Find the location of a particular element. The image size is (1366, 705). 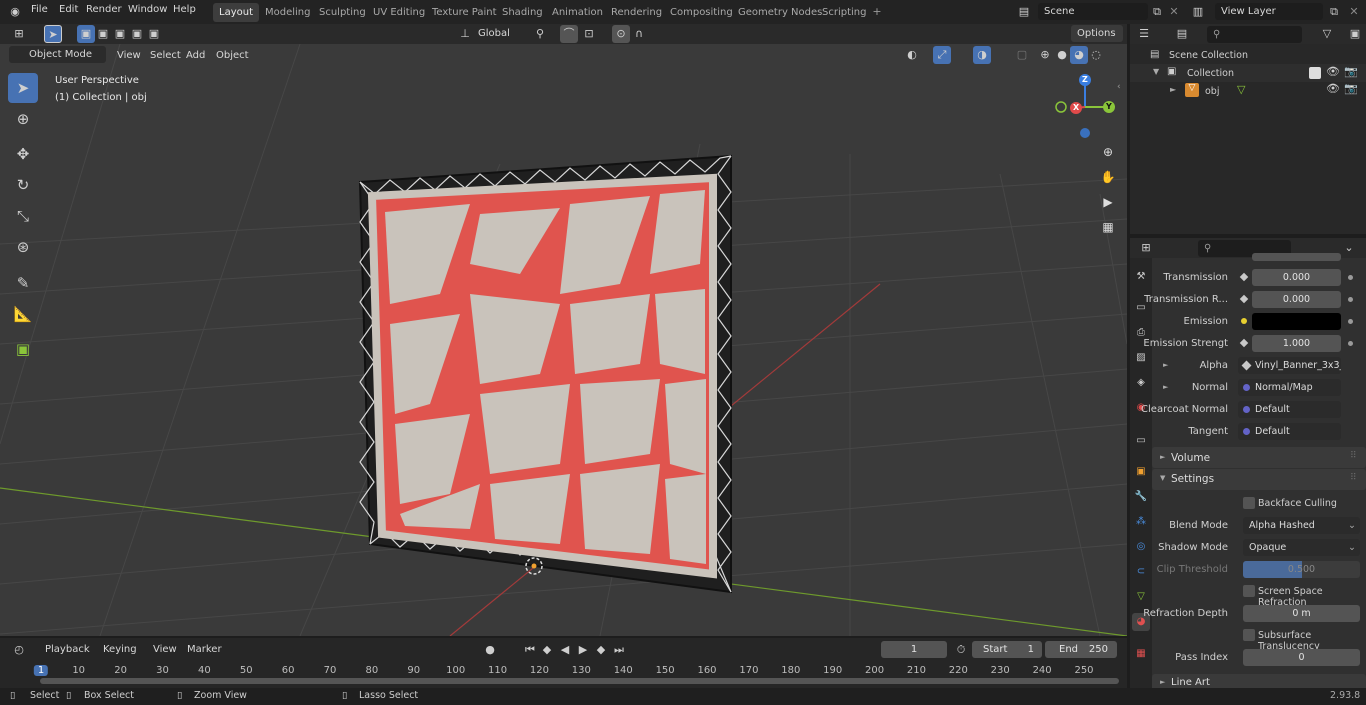

viewport-menu-add: Add is located at coordinates (195, 55).